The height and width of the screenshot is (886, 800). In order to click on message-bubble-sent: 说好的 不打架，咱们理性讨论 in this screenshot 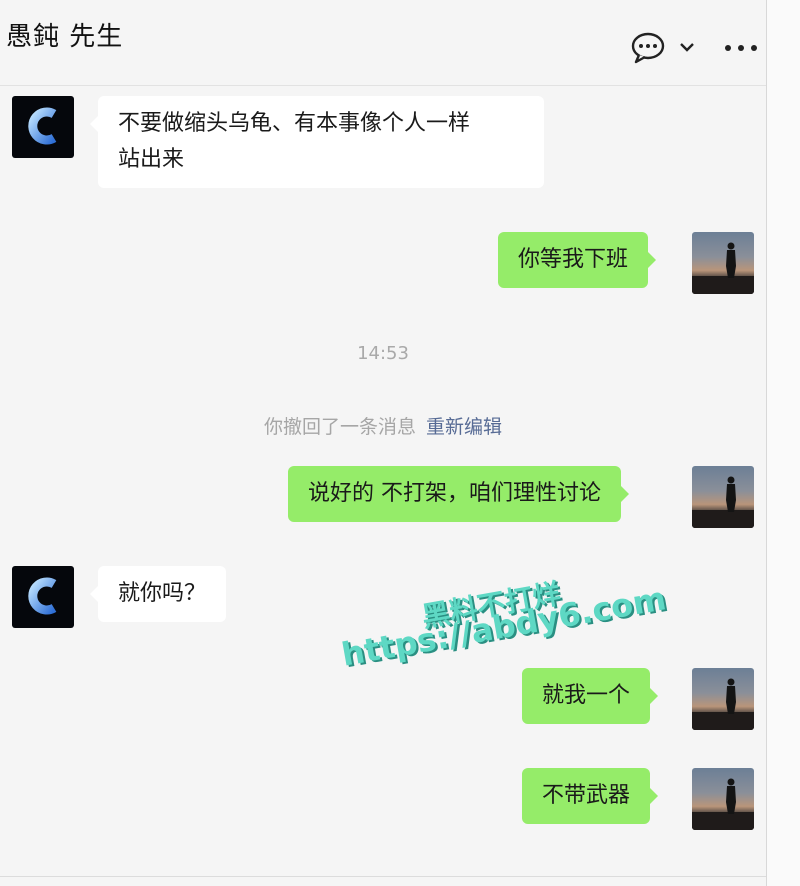, I will do `click(458, 494)`.